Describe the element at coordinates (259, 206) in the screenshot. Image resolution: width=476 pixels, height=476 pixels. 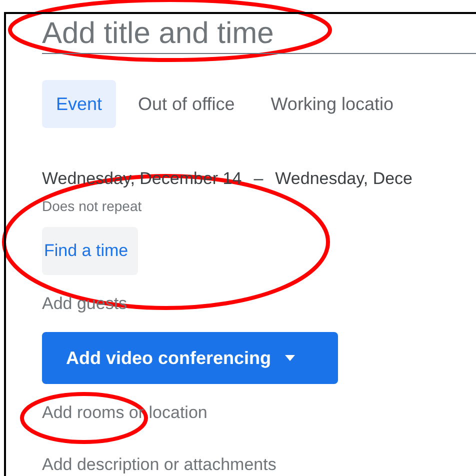
I see `repeat-text: Does not repeat` at that location.